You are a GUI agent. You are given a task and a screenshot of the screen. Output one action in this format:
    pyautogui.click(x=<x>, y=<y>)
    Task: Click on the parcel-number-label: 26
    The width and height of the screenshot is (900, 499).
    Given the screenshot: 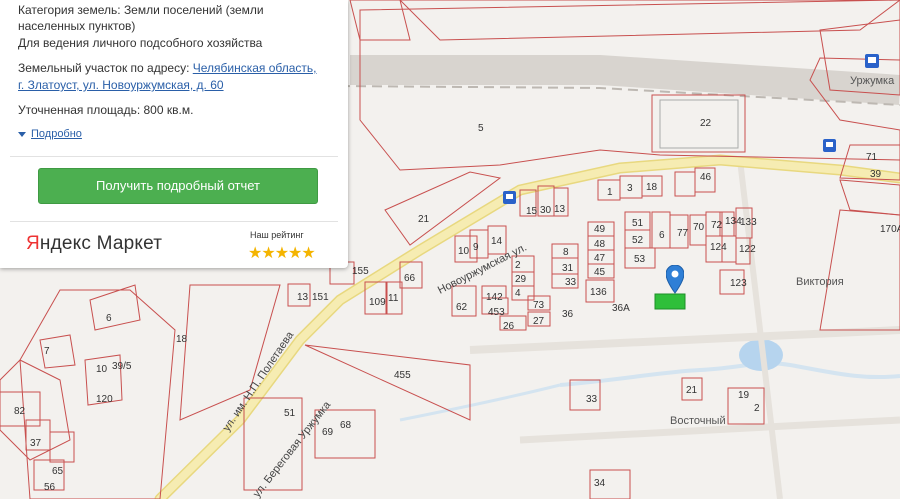 What is the action you would take?
    pyautogui.click(x=509, y=326)
    